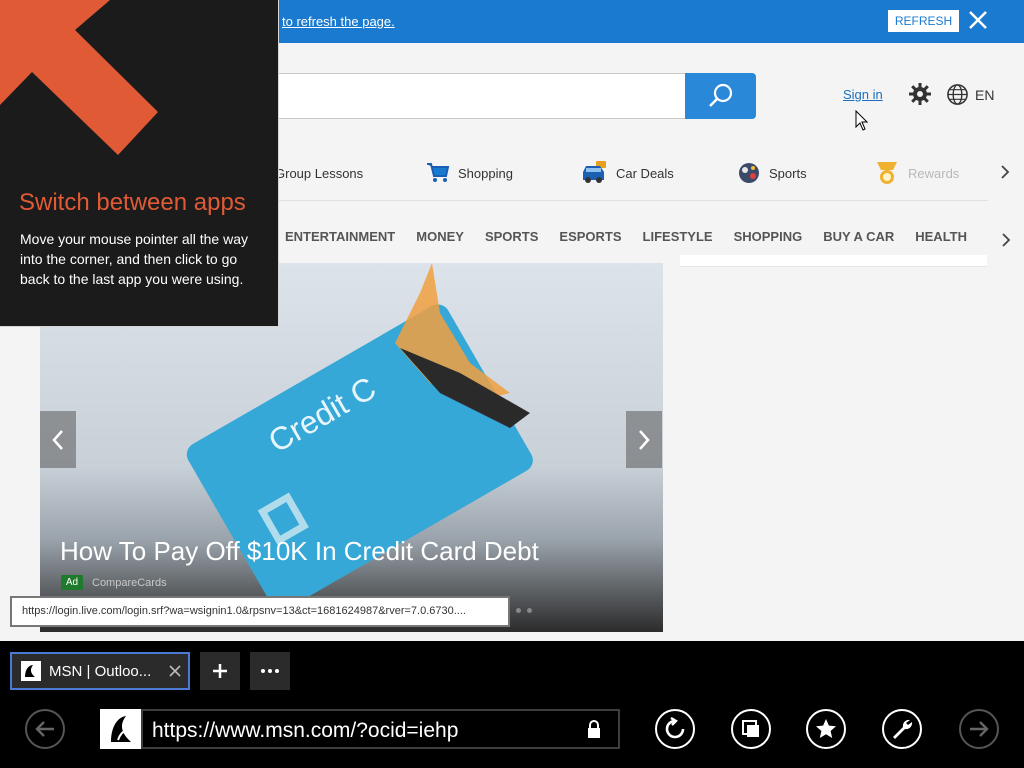 The image size is (1024, 768). What do you see at coordinates (340, 236) in the screenshot?
I see `category-entertainment: ENTERTAINMENT` at bounding box center [340, 236].